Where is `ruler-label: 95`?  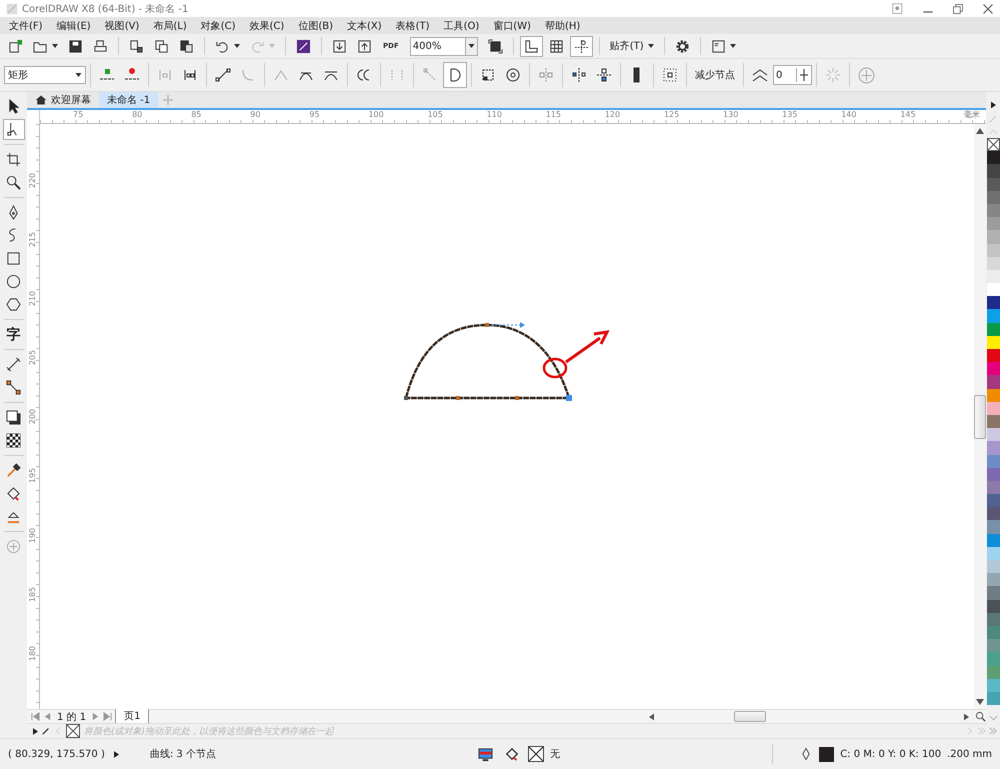
ruler-label: 95 is located at coordinates (315, 114).